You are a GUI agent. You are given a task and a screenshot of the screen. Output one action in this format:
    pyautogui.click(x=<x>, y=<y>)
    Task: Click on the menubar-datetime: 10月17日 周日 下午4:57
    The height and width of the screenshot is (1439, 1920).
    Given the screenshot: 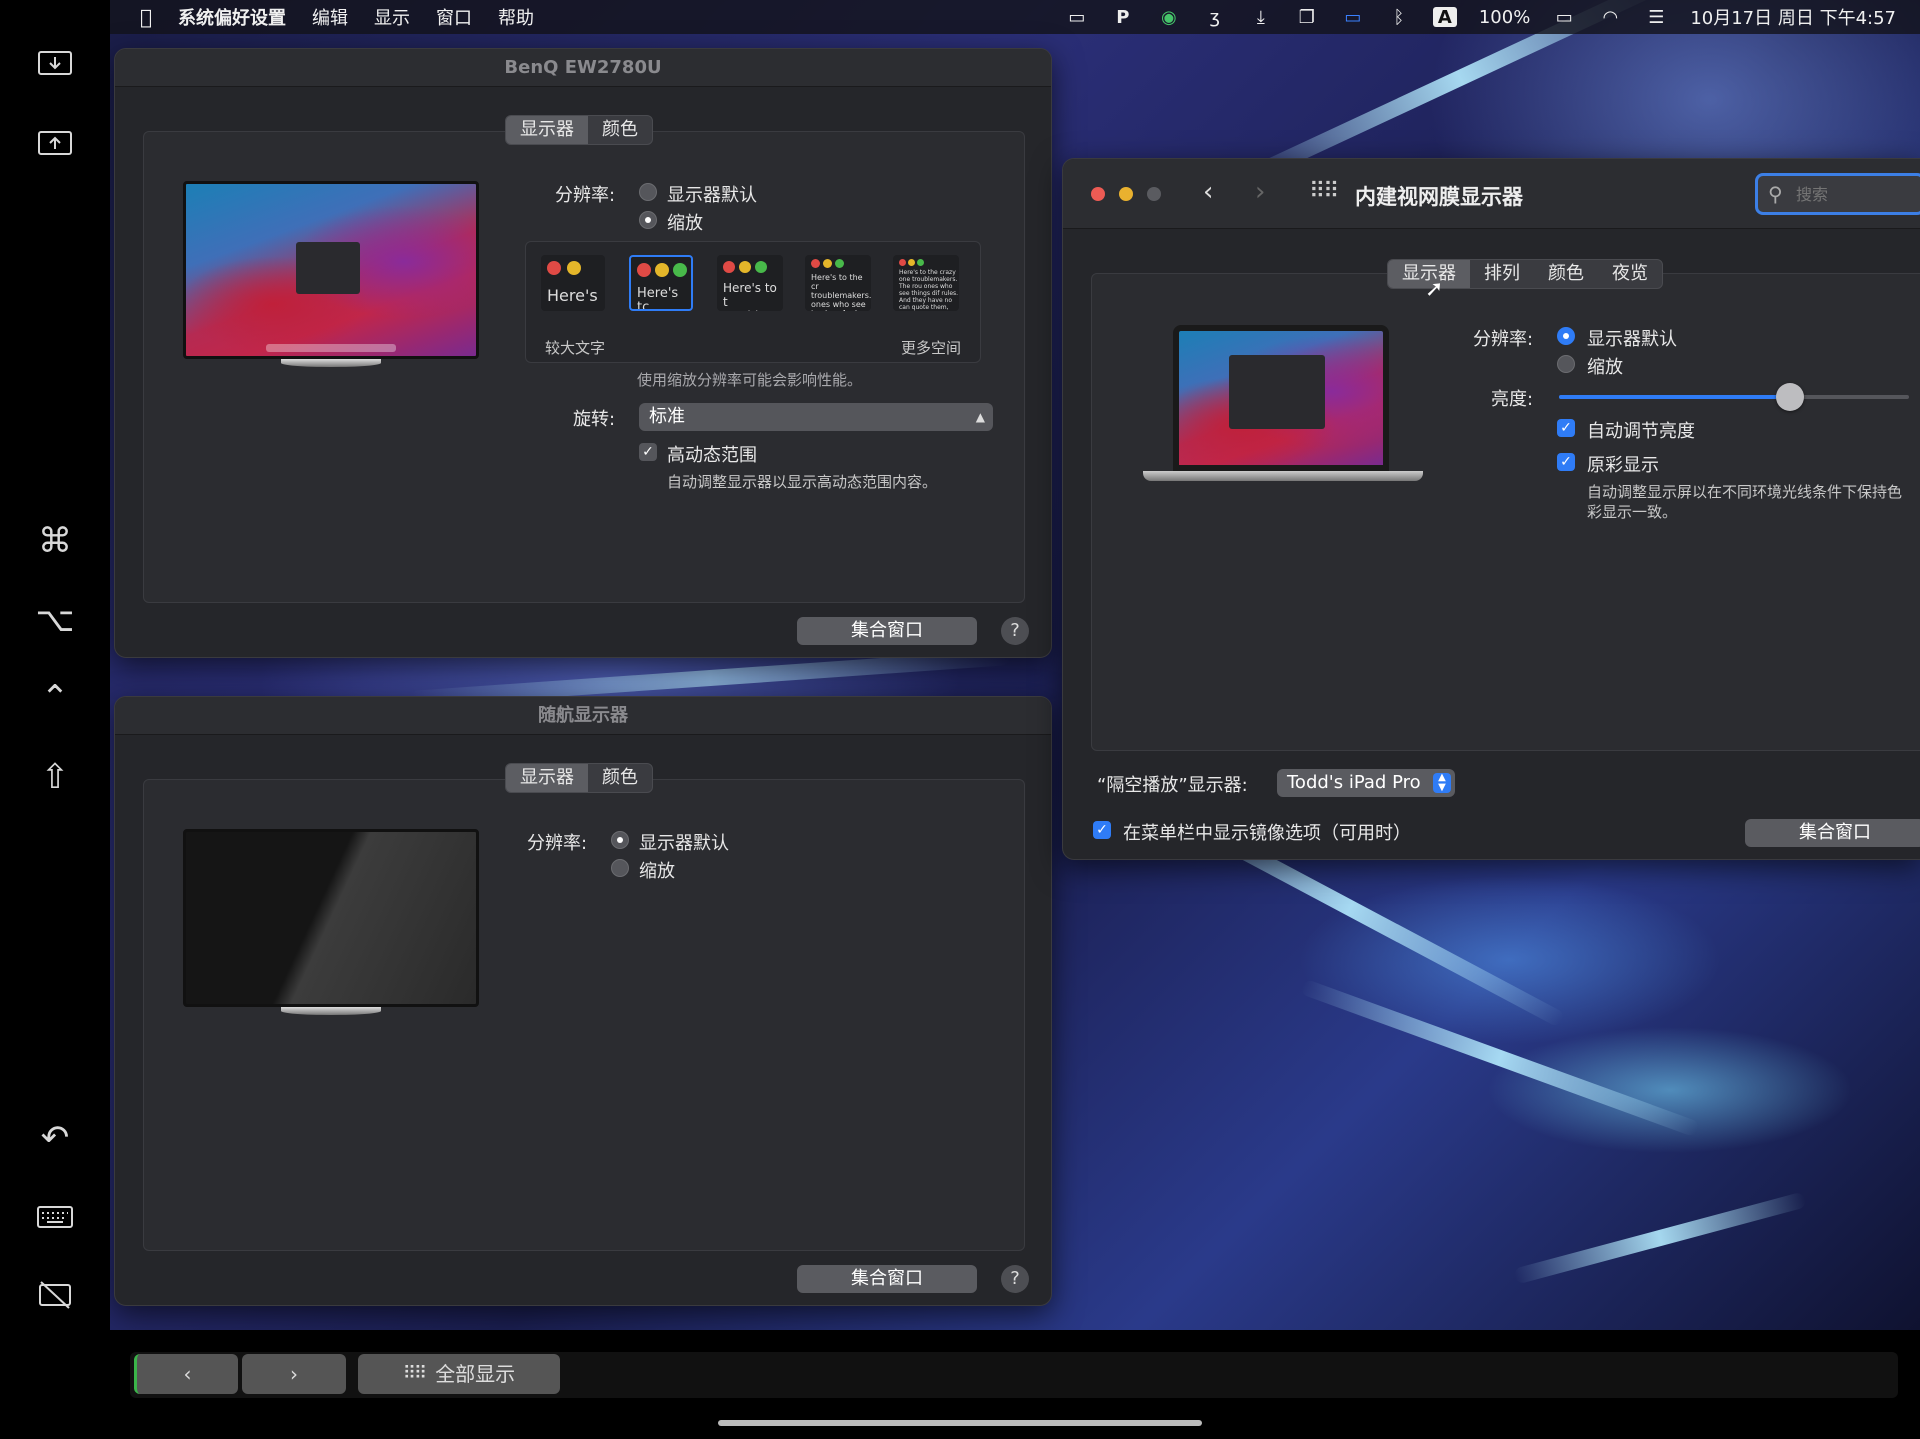 What is the action you would take?
    pyautogui.click(x=1793, y=17)
    